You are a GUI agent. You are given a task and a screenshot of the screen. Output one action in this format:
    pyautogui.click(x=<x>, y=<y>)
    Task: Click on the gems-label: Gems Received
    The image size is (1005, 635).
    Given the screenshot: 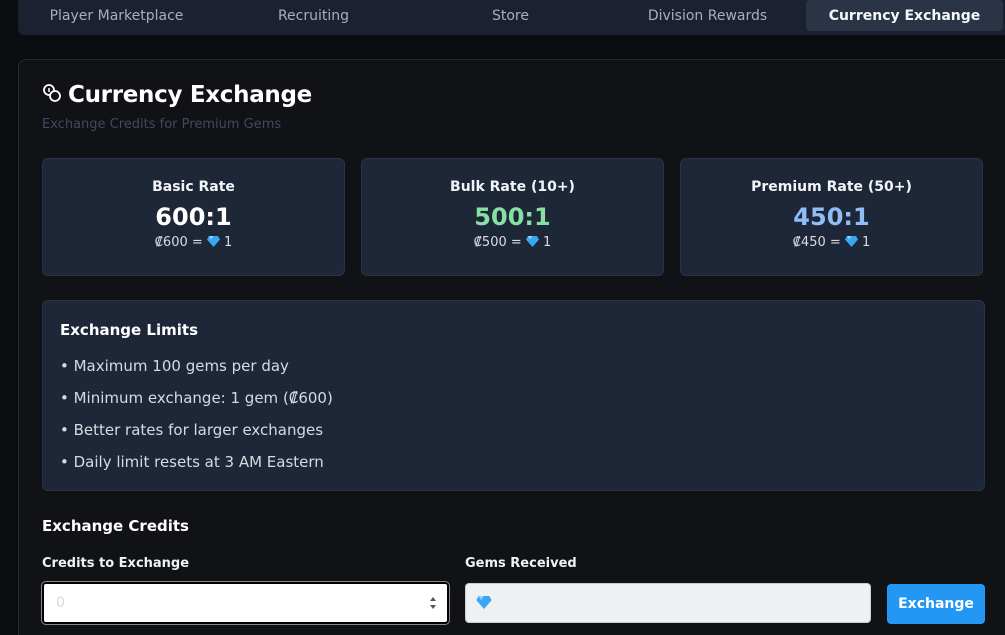 What is the action you would take?
    pyautogui.click(x=521, y=563)
    